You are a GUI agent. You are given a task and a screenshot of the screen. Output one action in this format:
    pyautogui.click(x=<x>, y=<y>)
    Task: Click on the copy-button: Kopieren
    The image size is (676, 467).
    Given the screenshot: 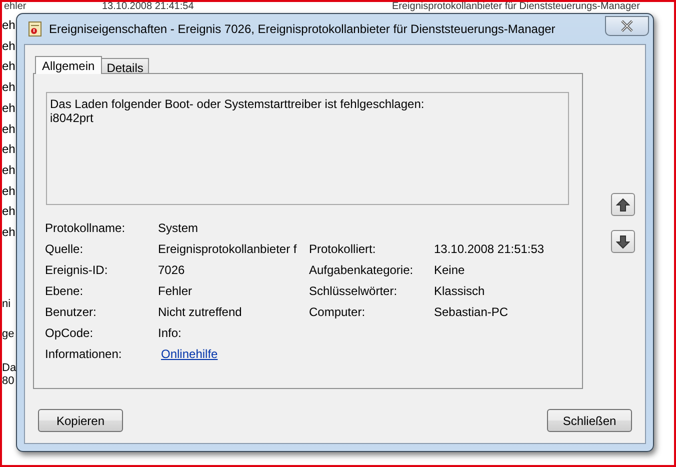 What is the action you would take?
    pyautogui.click(x=80, y=420)
    